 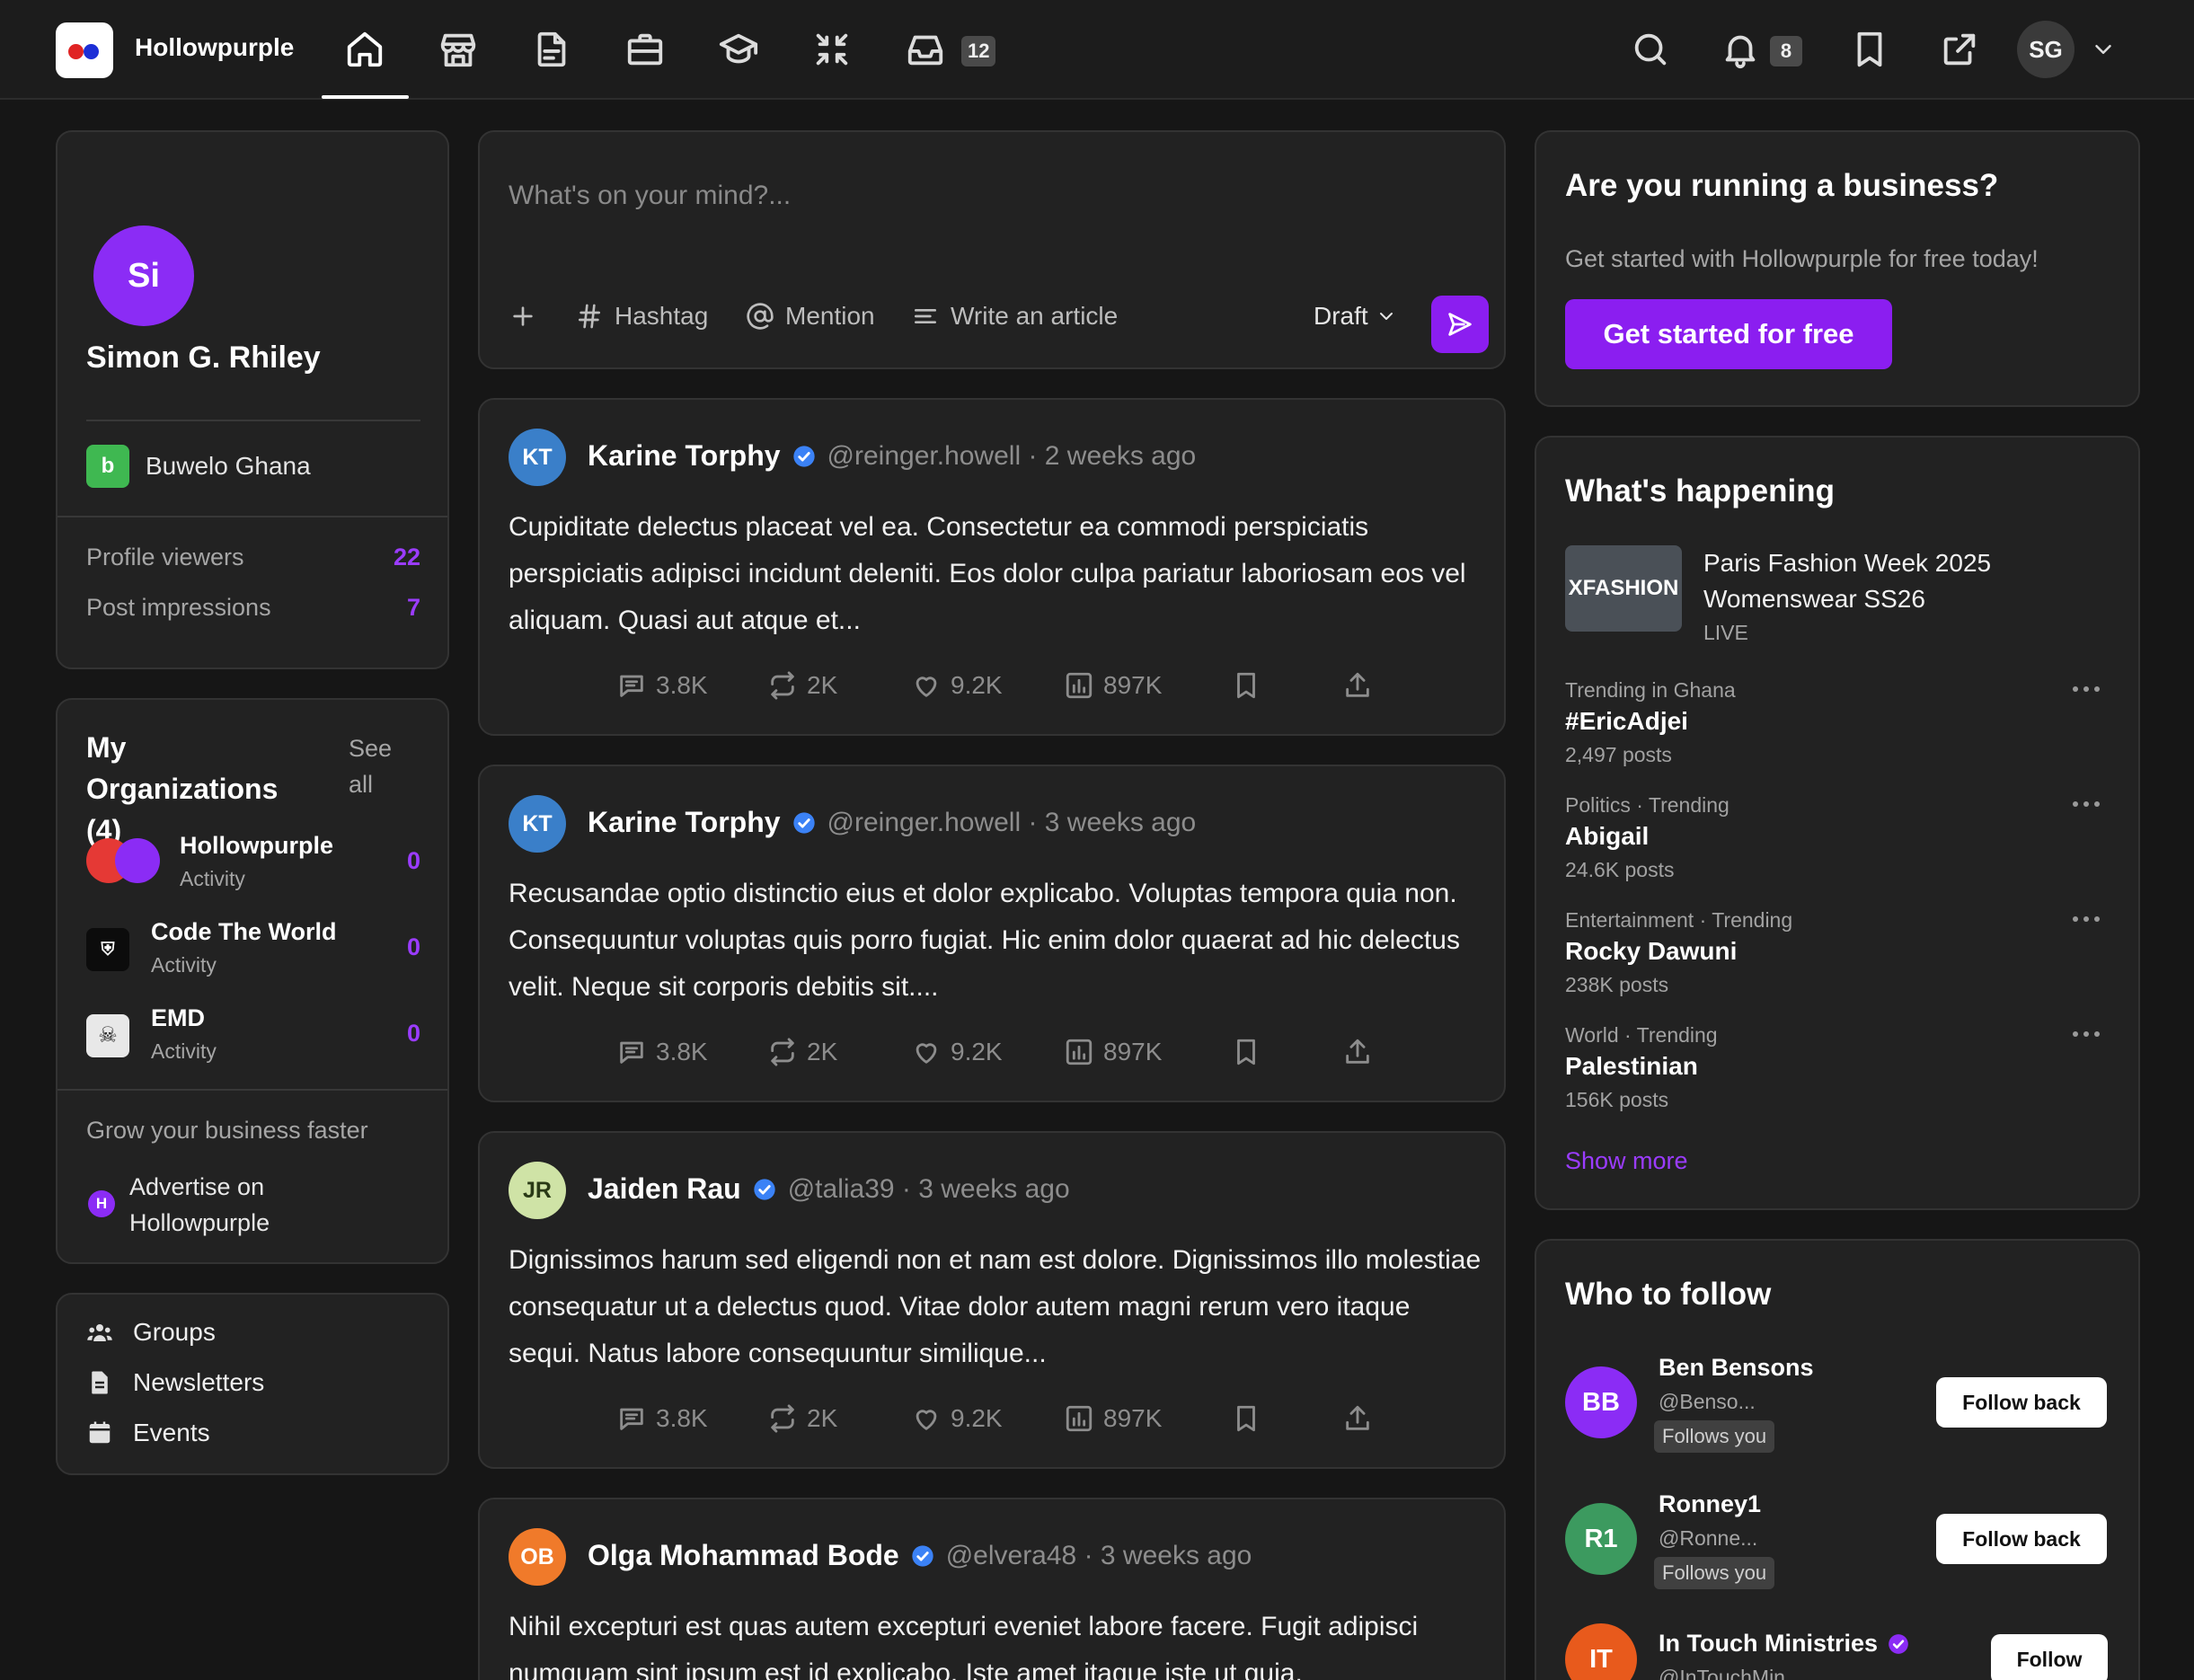 I want to click on follow-button: Follow, so click(x=2049, y=1657).